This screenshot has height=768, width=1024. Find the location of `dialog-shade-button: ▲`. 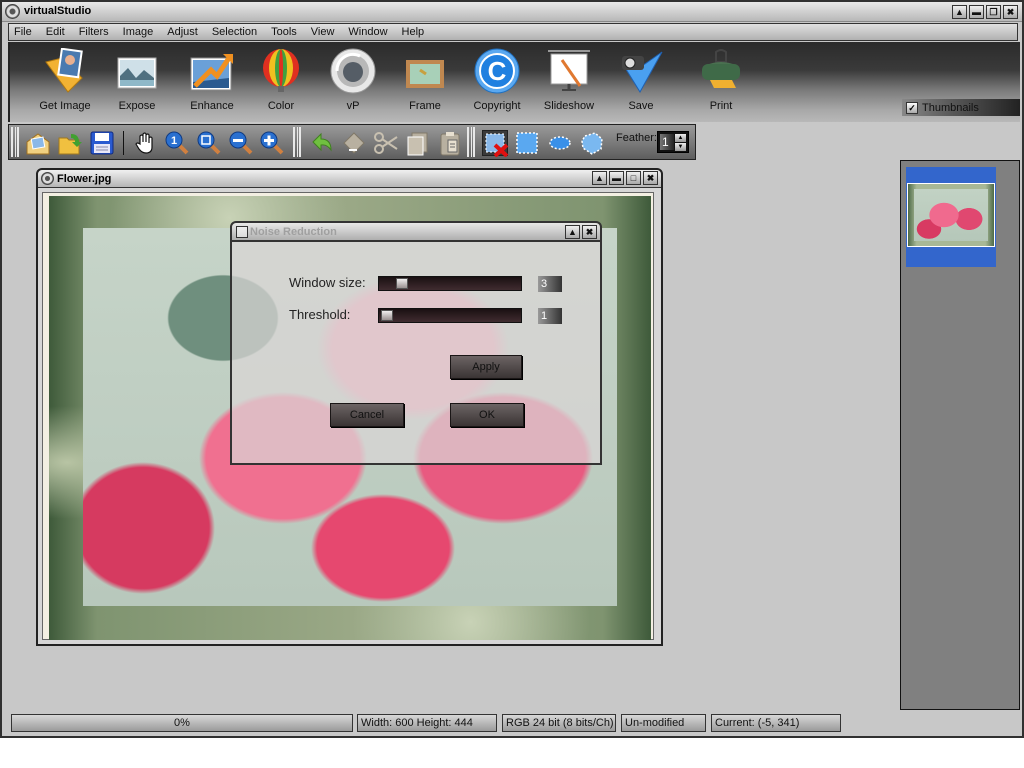

dialog-shade-button: ▲ is located at coordinates (572, 232).